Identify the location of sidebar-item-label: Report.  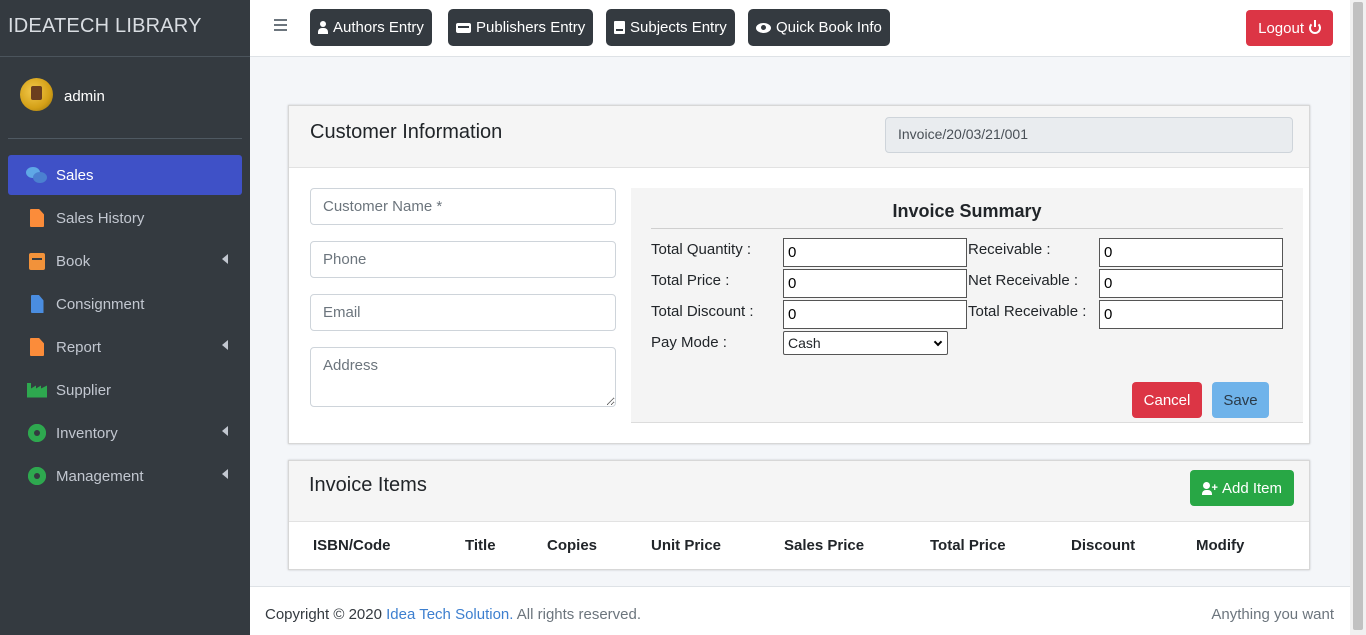
(79, 347).